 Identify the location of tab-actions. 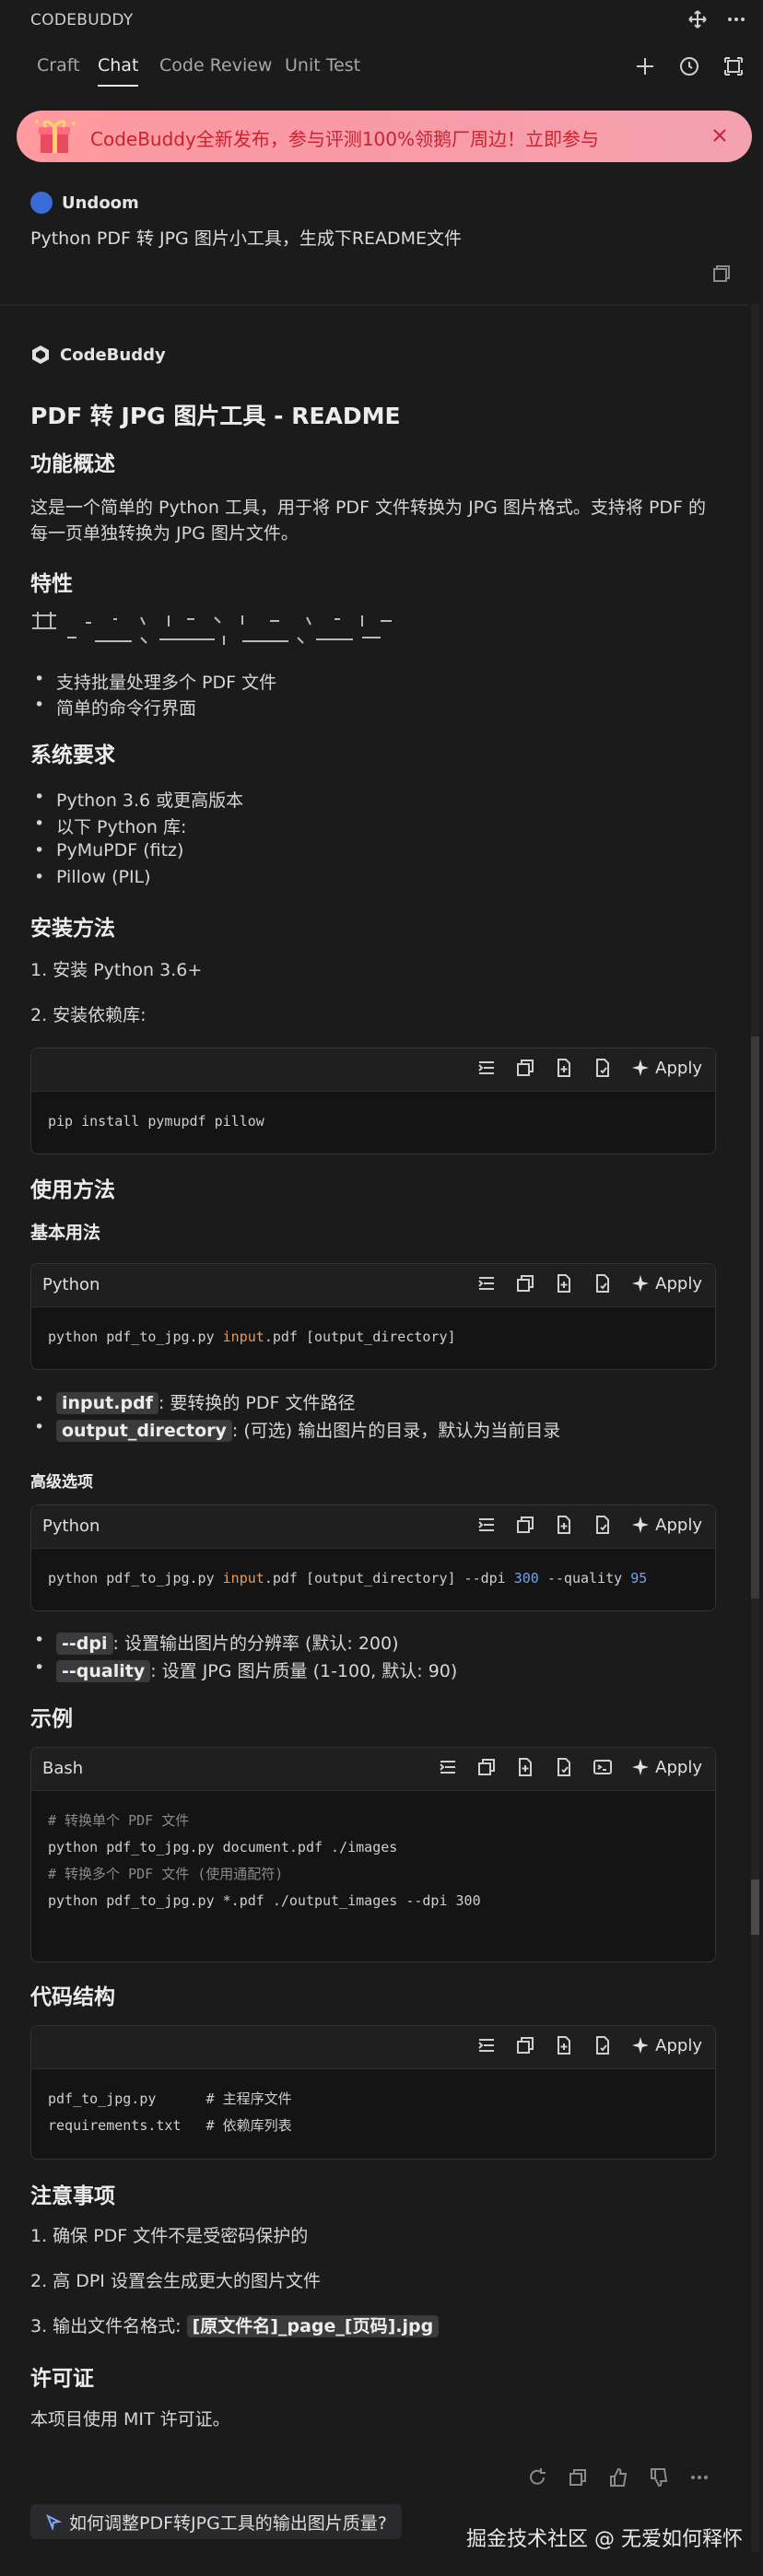
(689, 66).